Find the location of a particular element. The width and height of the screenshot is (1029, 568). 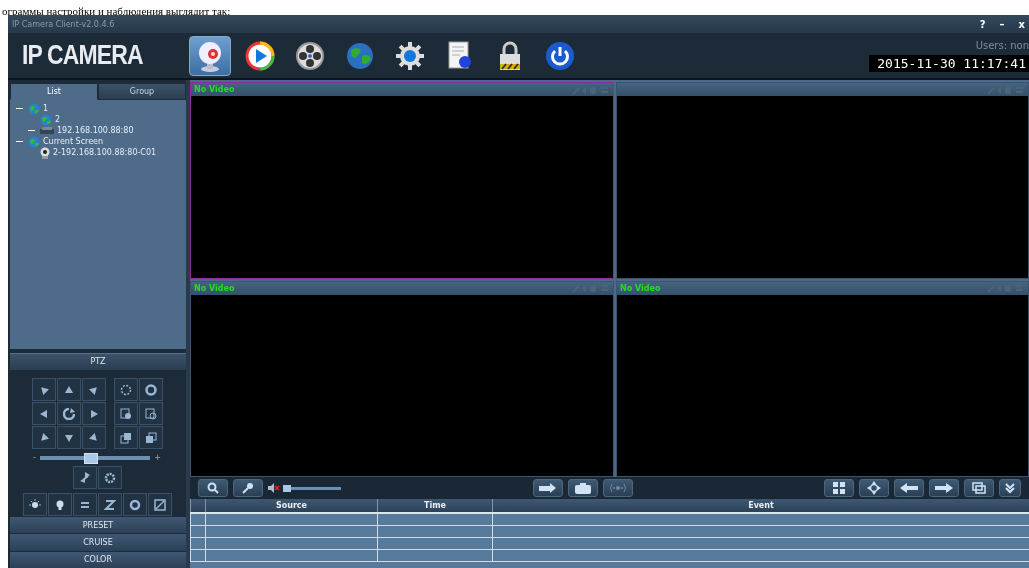

toolbar-button is located at coordinates (210, 55).